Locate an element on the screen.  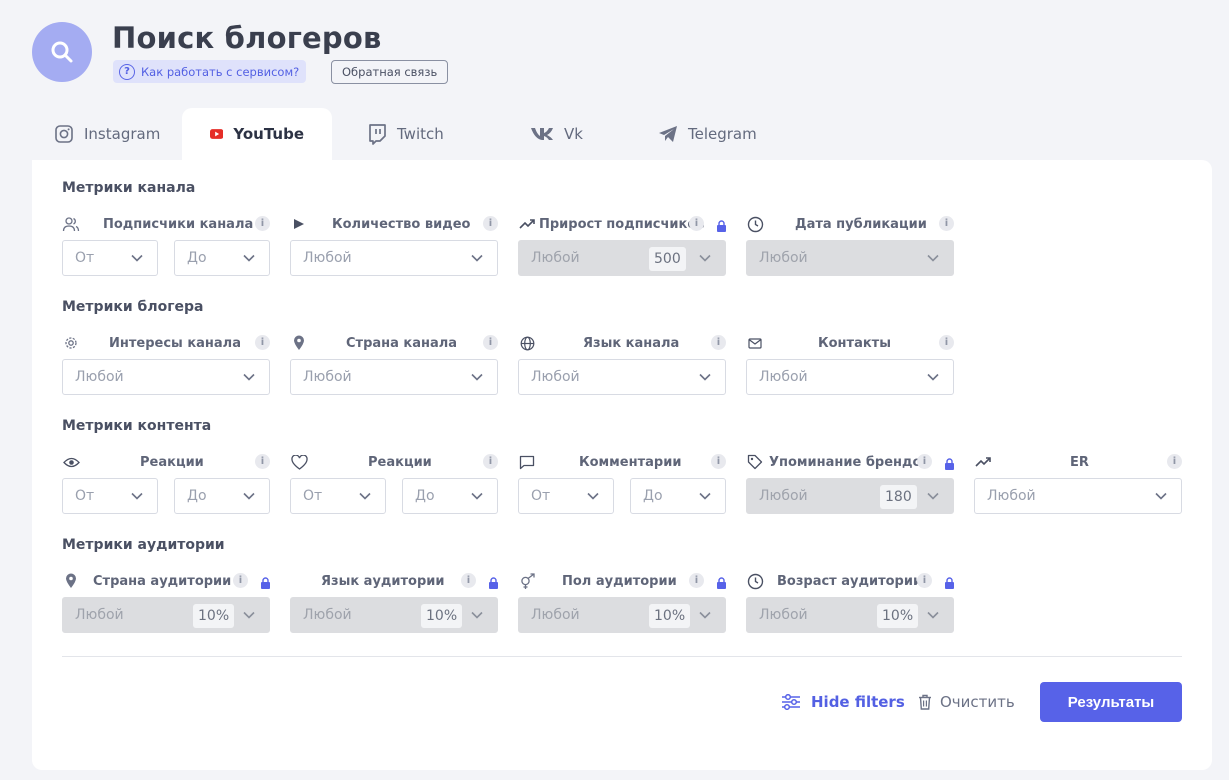
subscribers-to-select: До is located at coordinates (222, 258).